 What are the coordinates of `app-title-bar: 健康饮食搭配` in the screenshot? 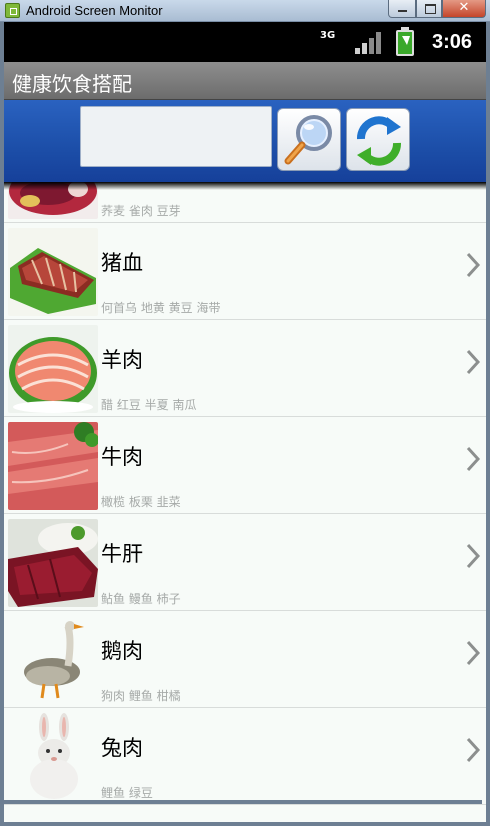 It's located at (245, 81).